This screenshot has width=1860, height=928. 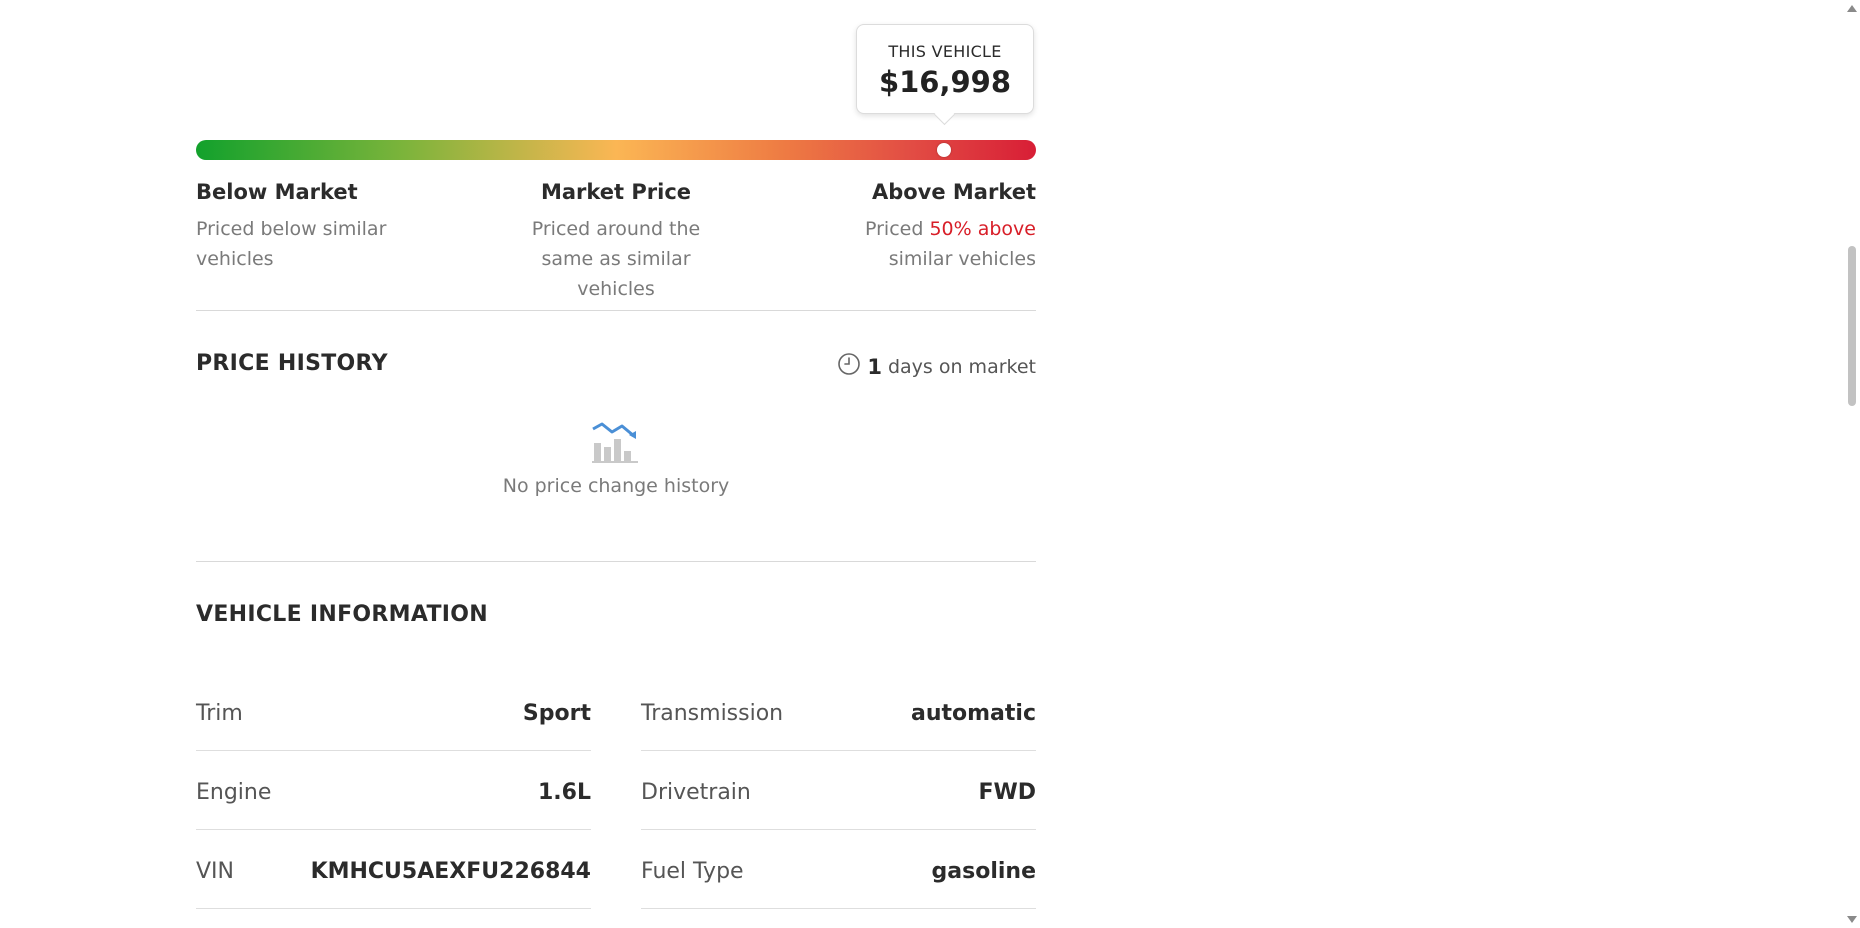 I want to click on info-value: KMHCU5AEXFU226844, so click(x=450, y=871).